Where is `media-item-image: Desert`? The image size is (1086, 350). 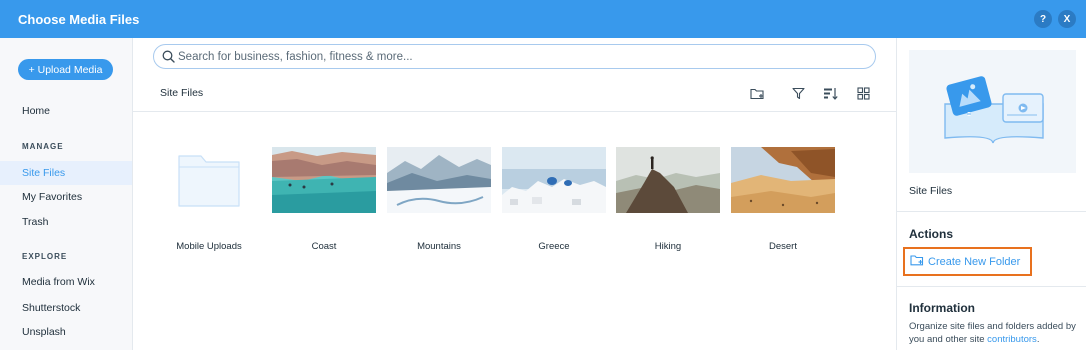 media-item-image: Desert is located at coordinates (783, 199).